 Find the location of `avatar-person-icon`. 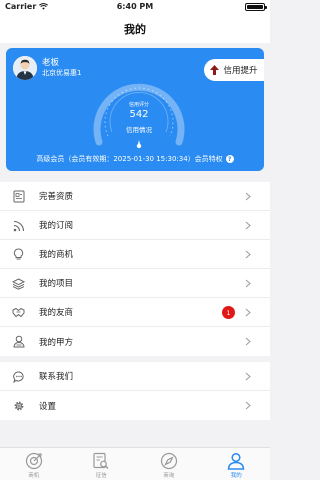

avatar-person-icon is located at coordinates (25, 68).